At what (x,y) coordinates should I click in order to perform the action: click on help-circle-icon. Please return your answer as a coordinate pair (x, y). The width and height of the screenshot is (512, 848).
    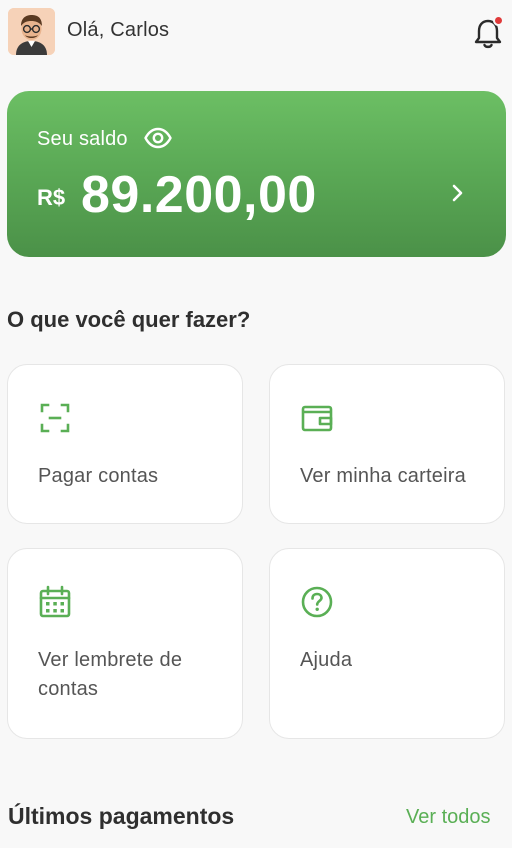
    Looking at the image, I should click on (317, 602).